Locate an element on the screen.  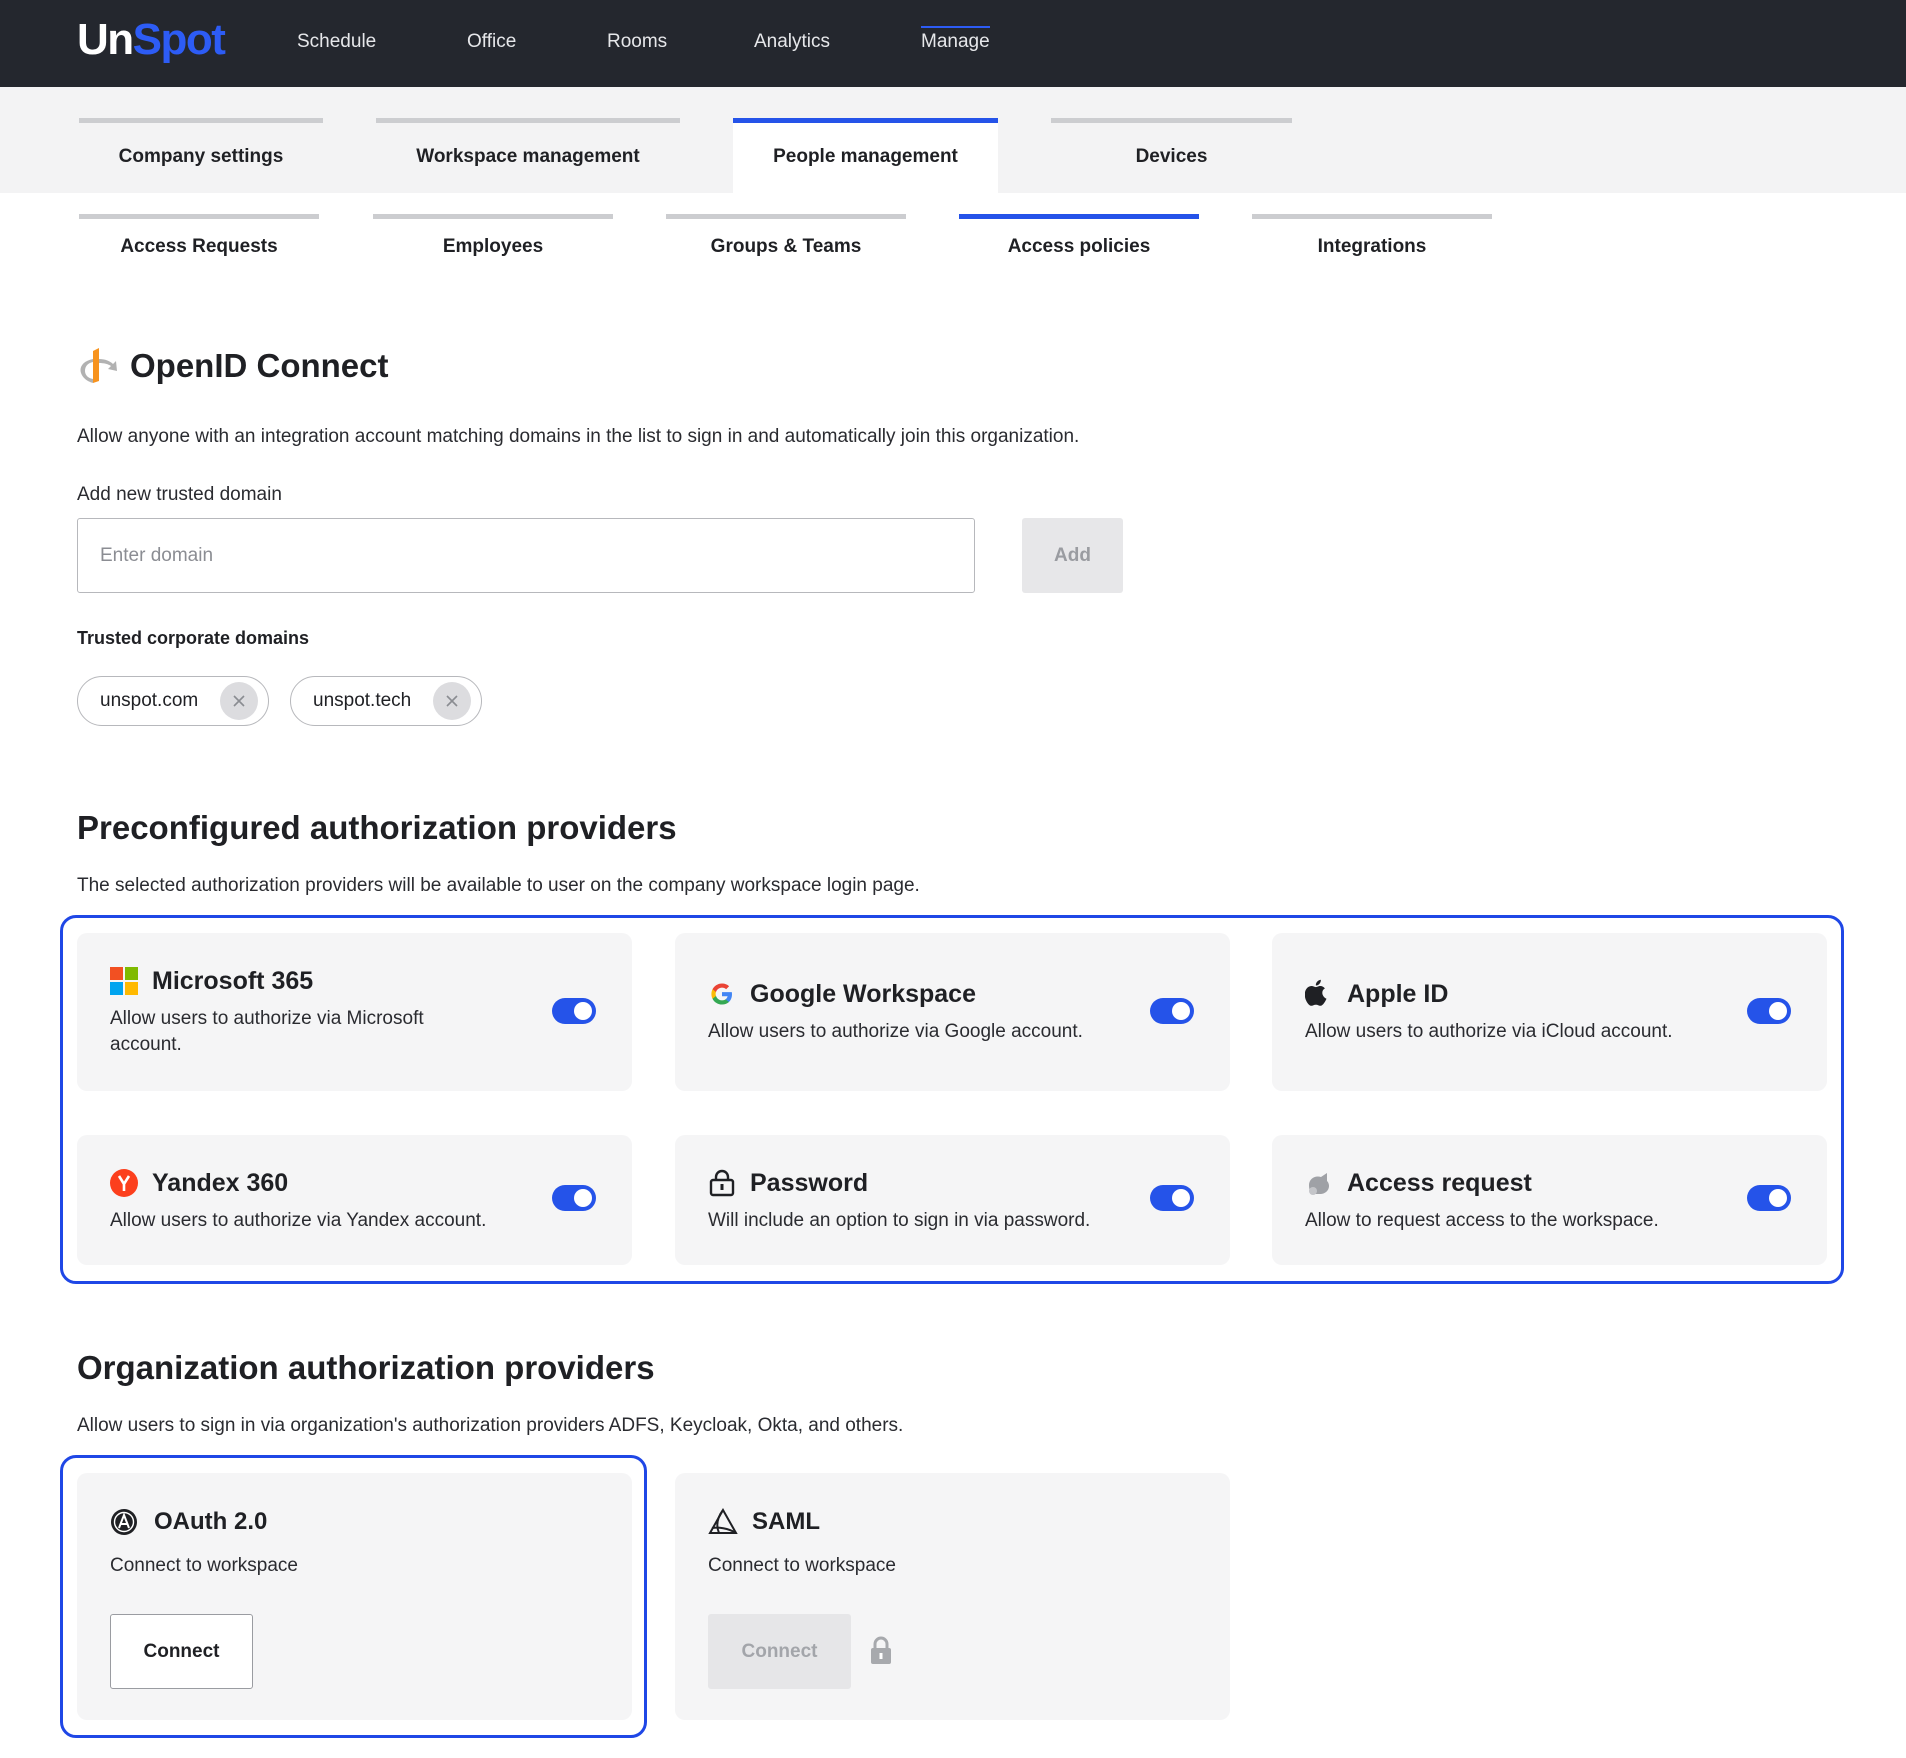
provider-card-oauth: OAuth 2.0 Connect to workspace Connect is located at coordinates (354, 1596).